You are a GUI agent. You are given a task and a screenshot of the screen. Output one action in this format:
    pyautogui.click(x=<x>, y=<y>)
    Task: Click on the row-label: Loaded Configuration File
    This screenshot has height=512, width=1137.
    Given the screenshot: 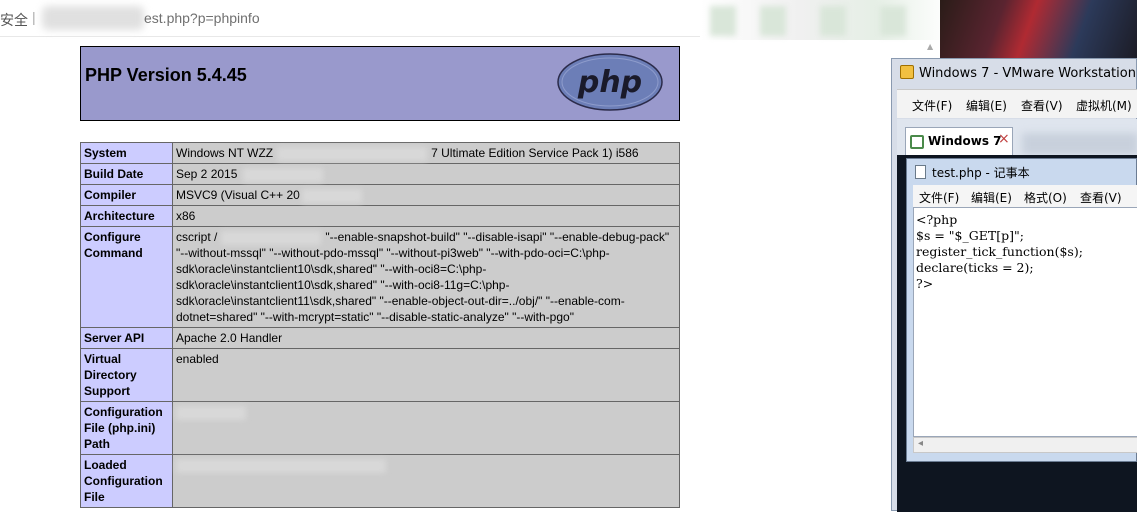 What is the action you would take?
    pyautogui.click(x=126, y=481)
    